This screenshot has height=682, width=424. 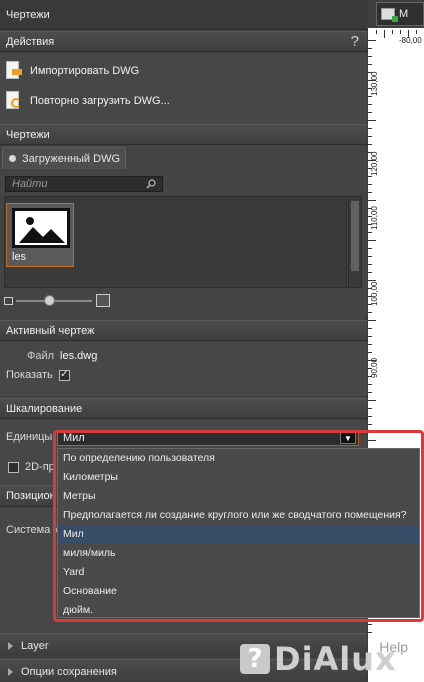 What do you see at coordinates (404, 14) in the screenshot?
I see `view-button-label: M` at bounding box center [404, 14].